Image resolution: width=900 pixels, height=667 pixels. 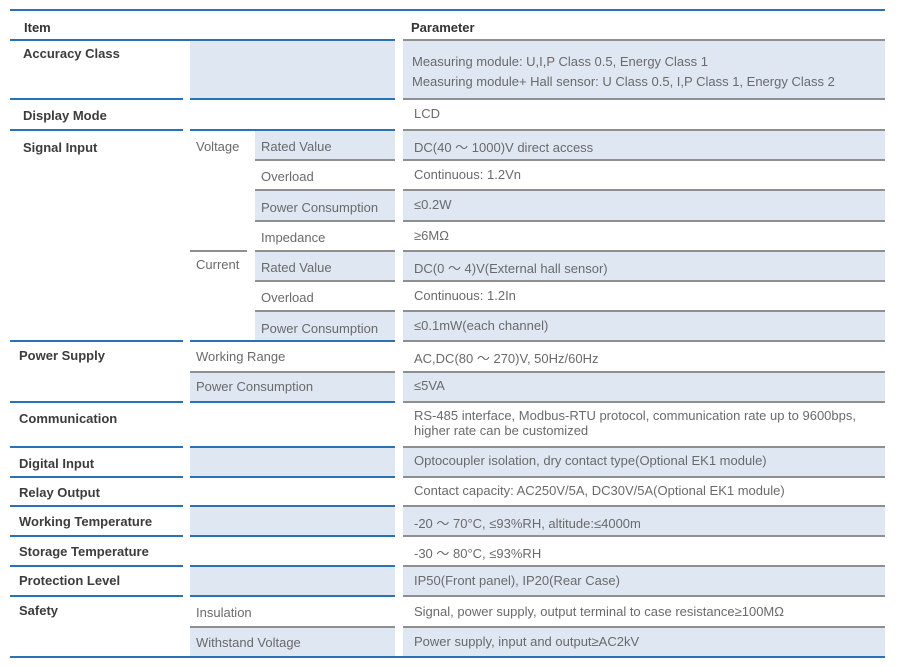 What do you see at coordinates (504, 147) in the screenshot?
I see `voltage-rated-value: DC(40 ～ 1000)V direct access` at bounding box center [504, 147].